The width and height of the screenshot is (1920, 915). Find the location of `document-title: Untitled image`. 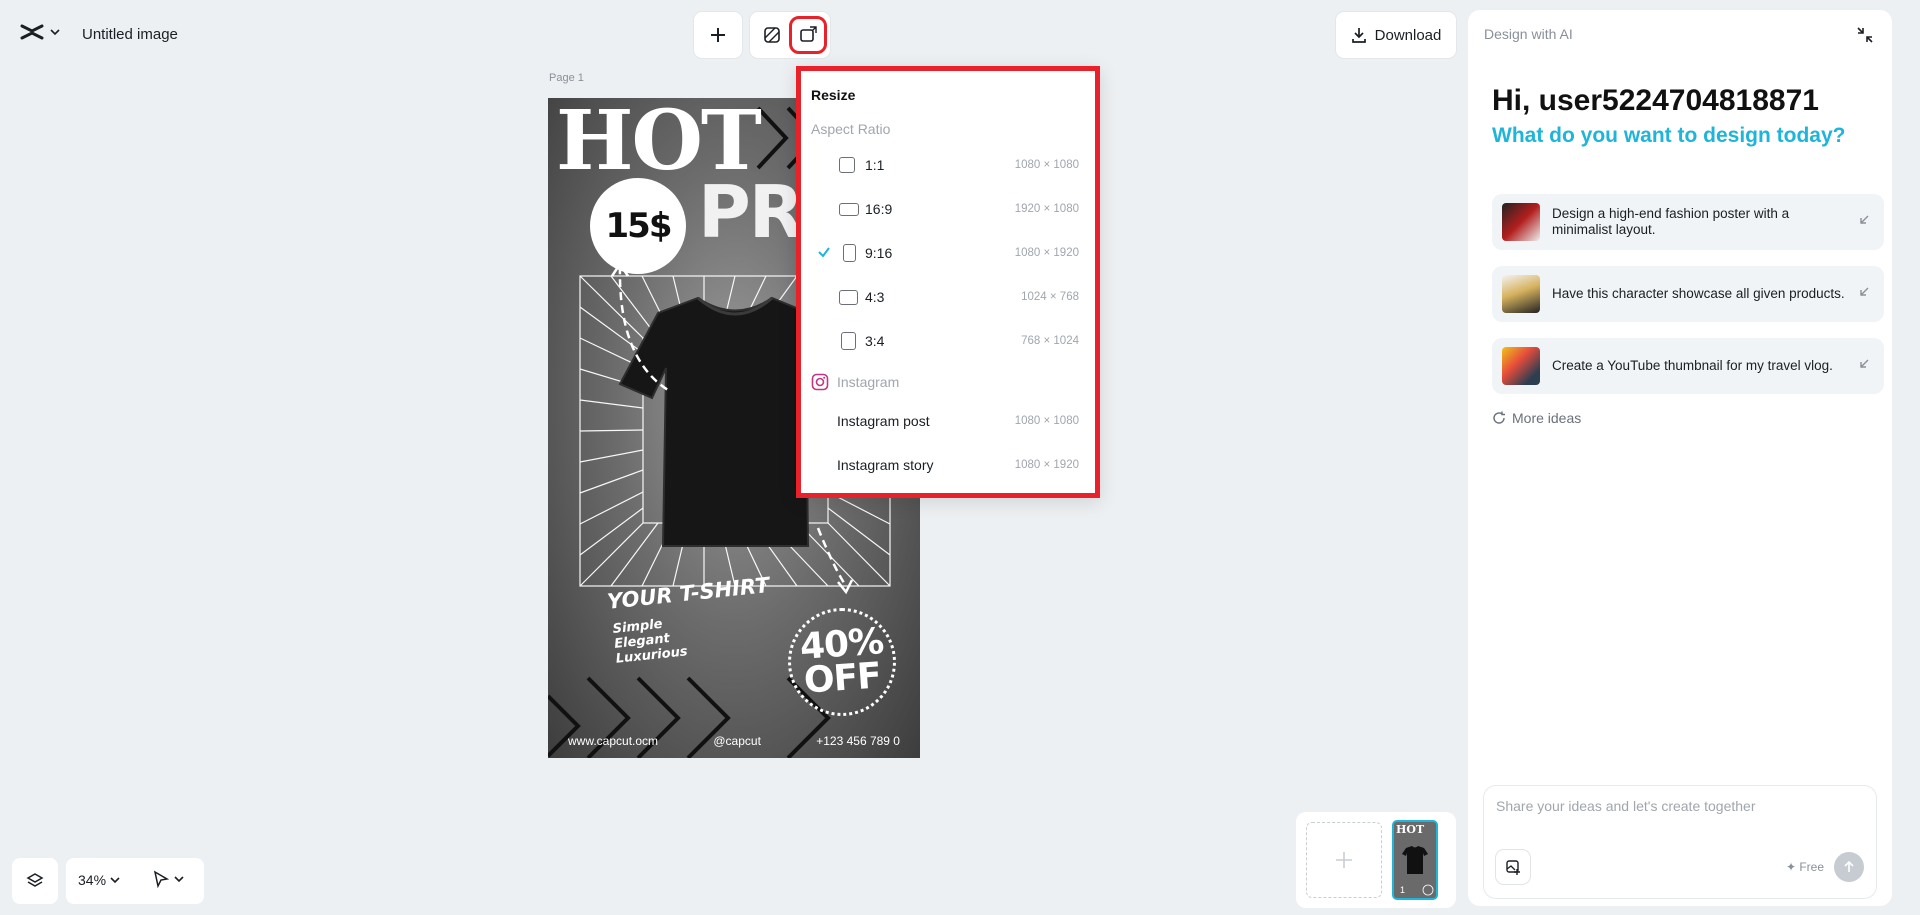

document-title: Untitled image is located at coordinates (130, 34).